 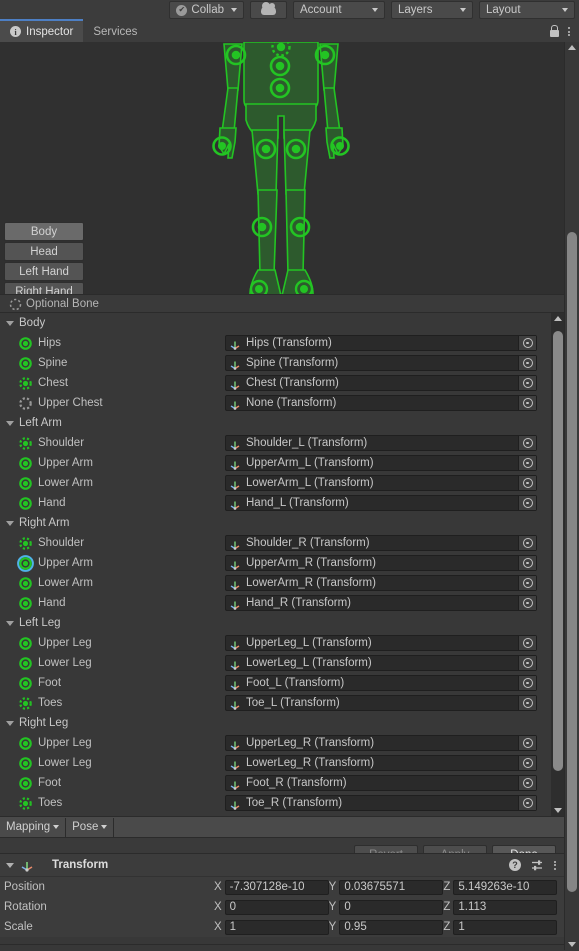 I want to click on bone-row: Lower Arm LowerArm_L (Transform), so click(x=275, y=483).